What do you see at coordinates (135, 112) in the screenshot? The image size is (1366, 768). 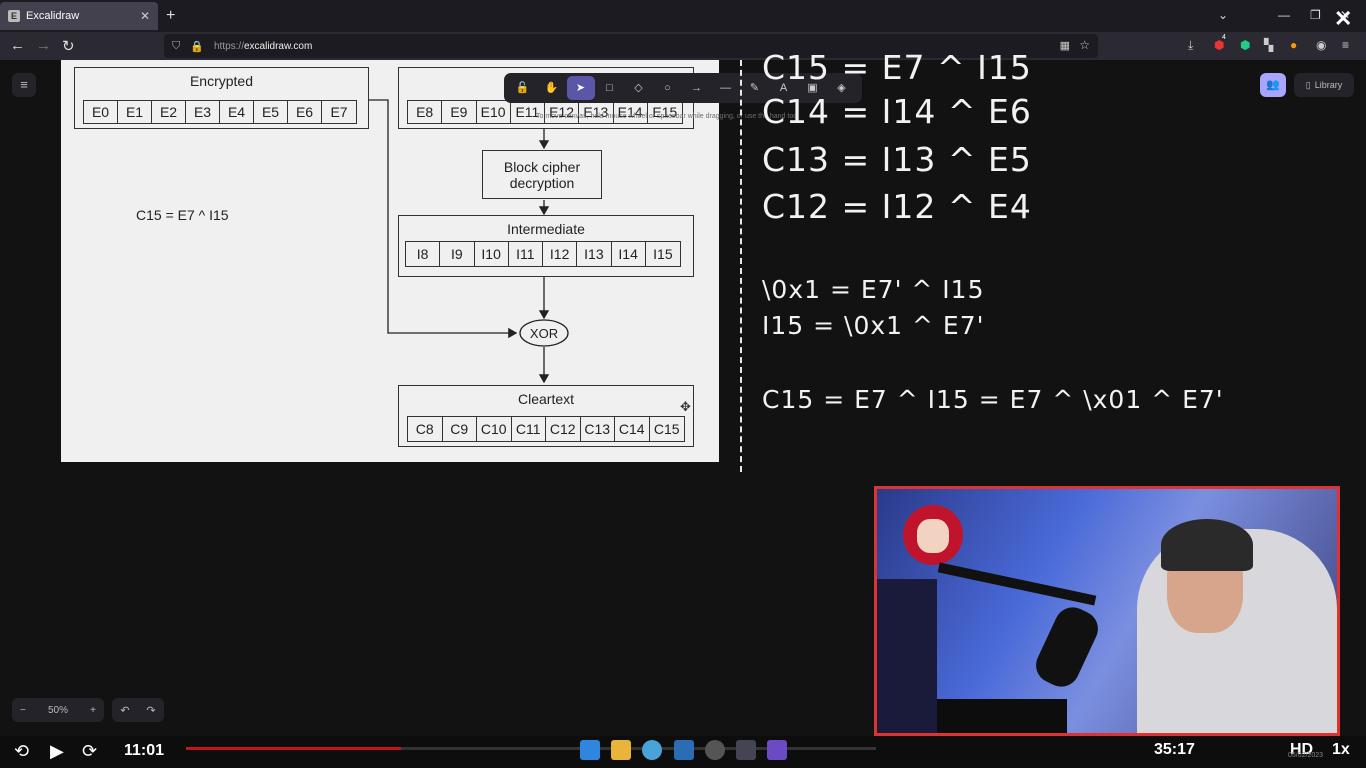 I see `diagram-cell: E1` at bounding box center [135, 112].